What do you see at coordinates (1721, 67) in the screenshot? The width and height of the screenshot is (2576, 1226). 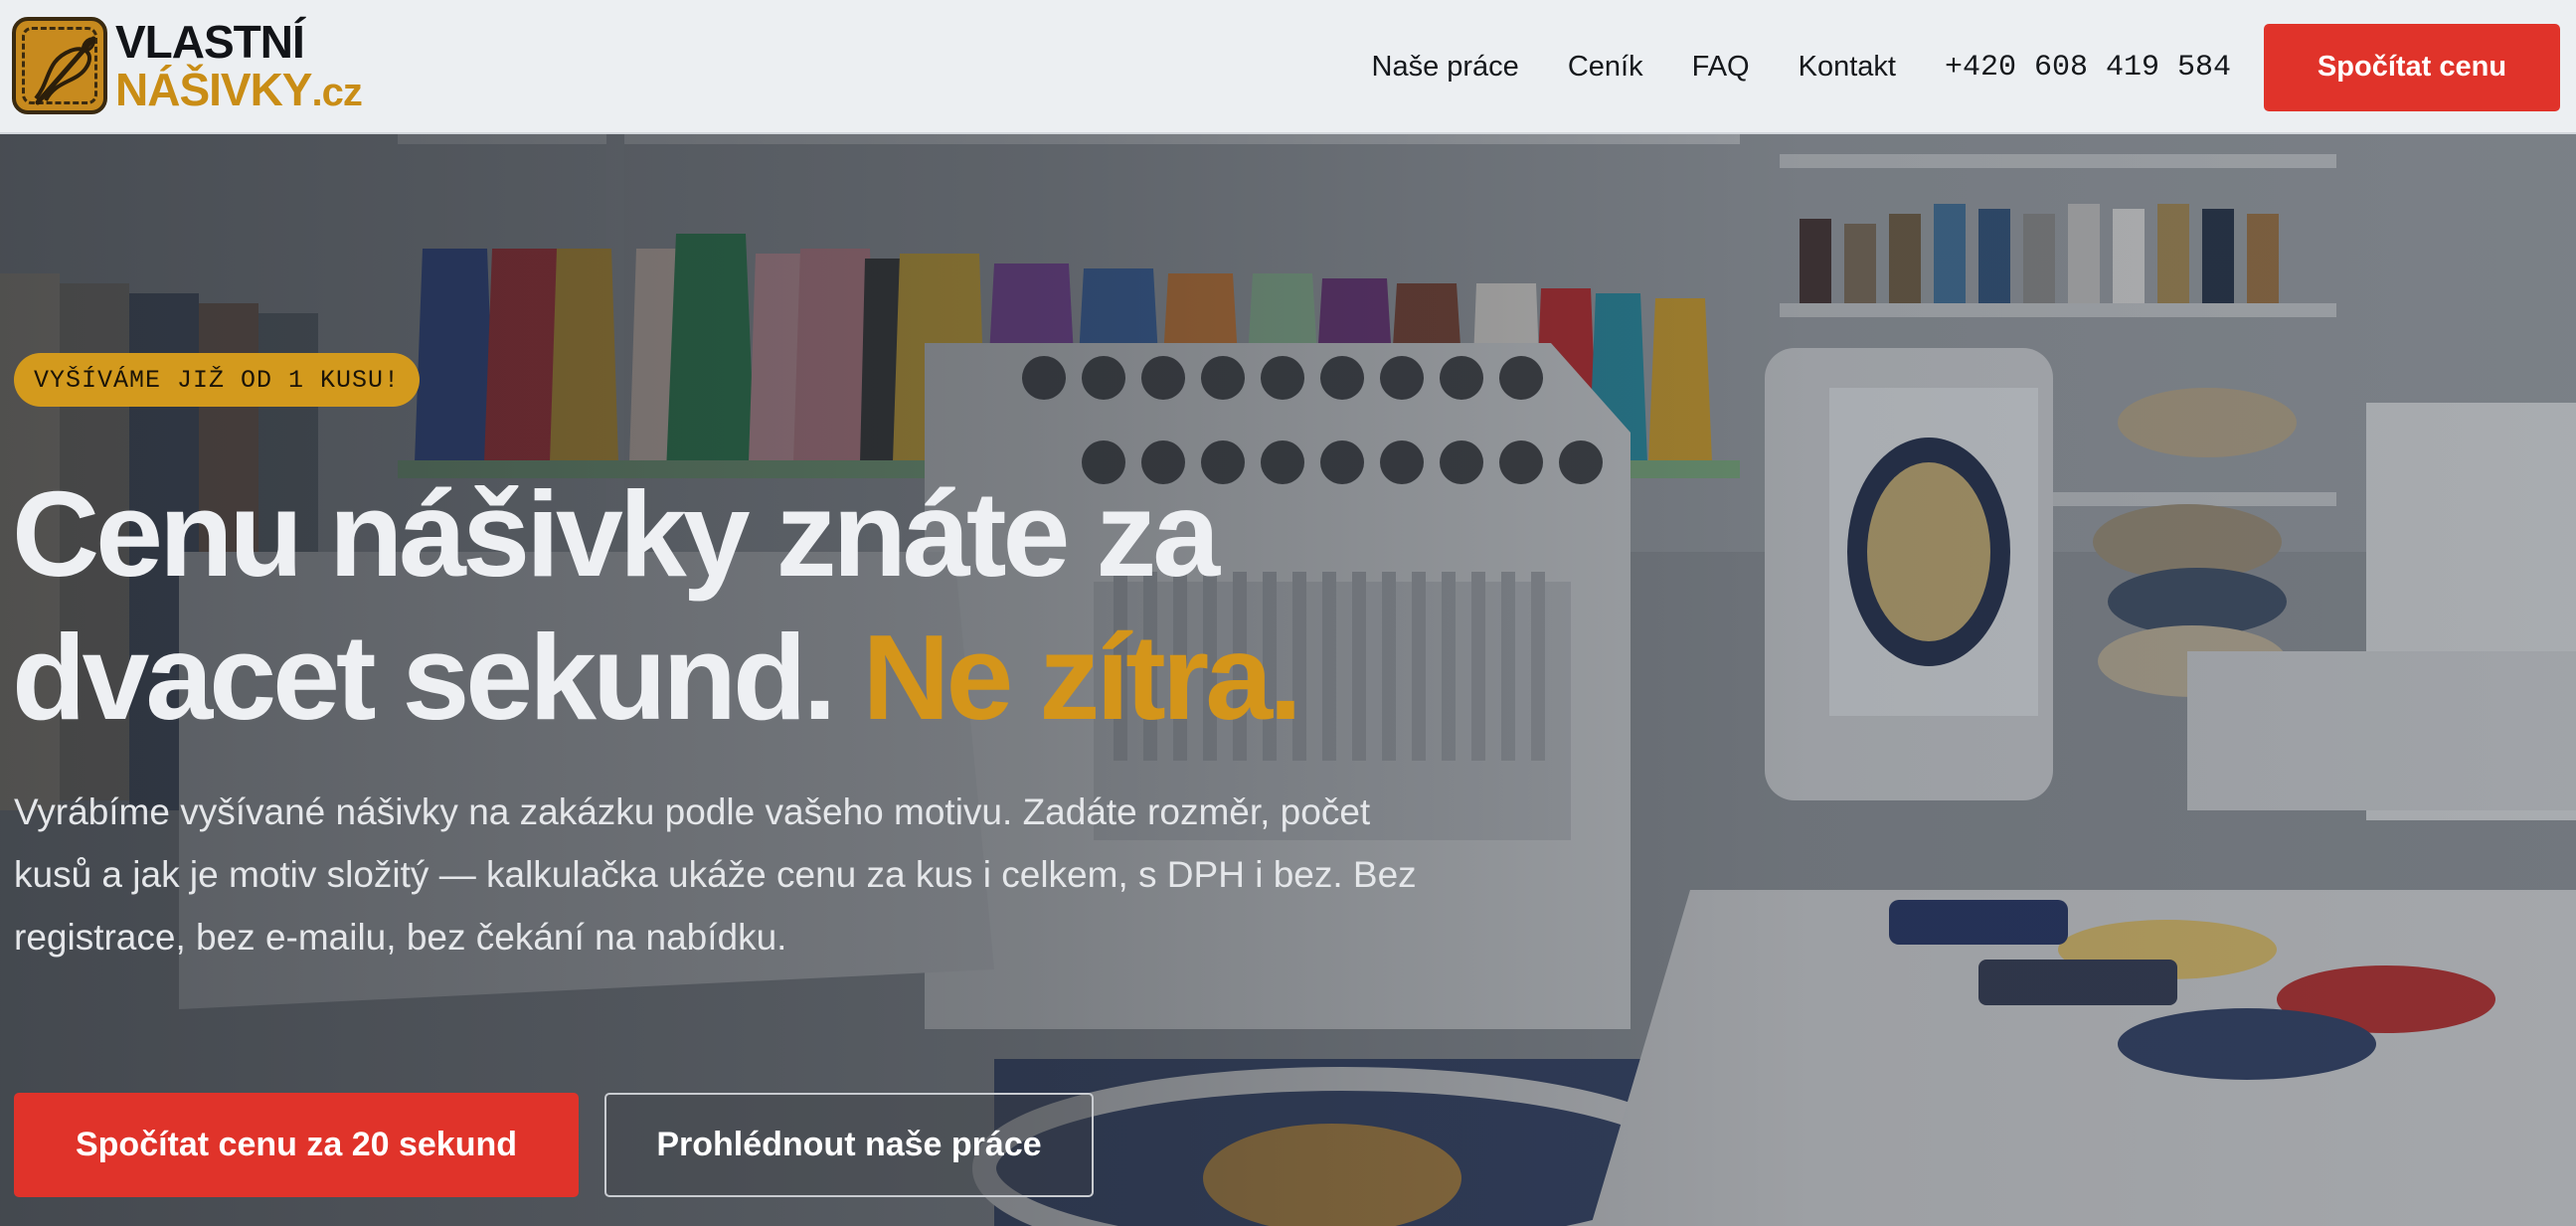 I see `nav-link-faq: FAQ` at bounding box center [1721, 67].